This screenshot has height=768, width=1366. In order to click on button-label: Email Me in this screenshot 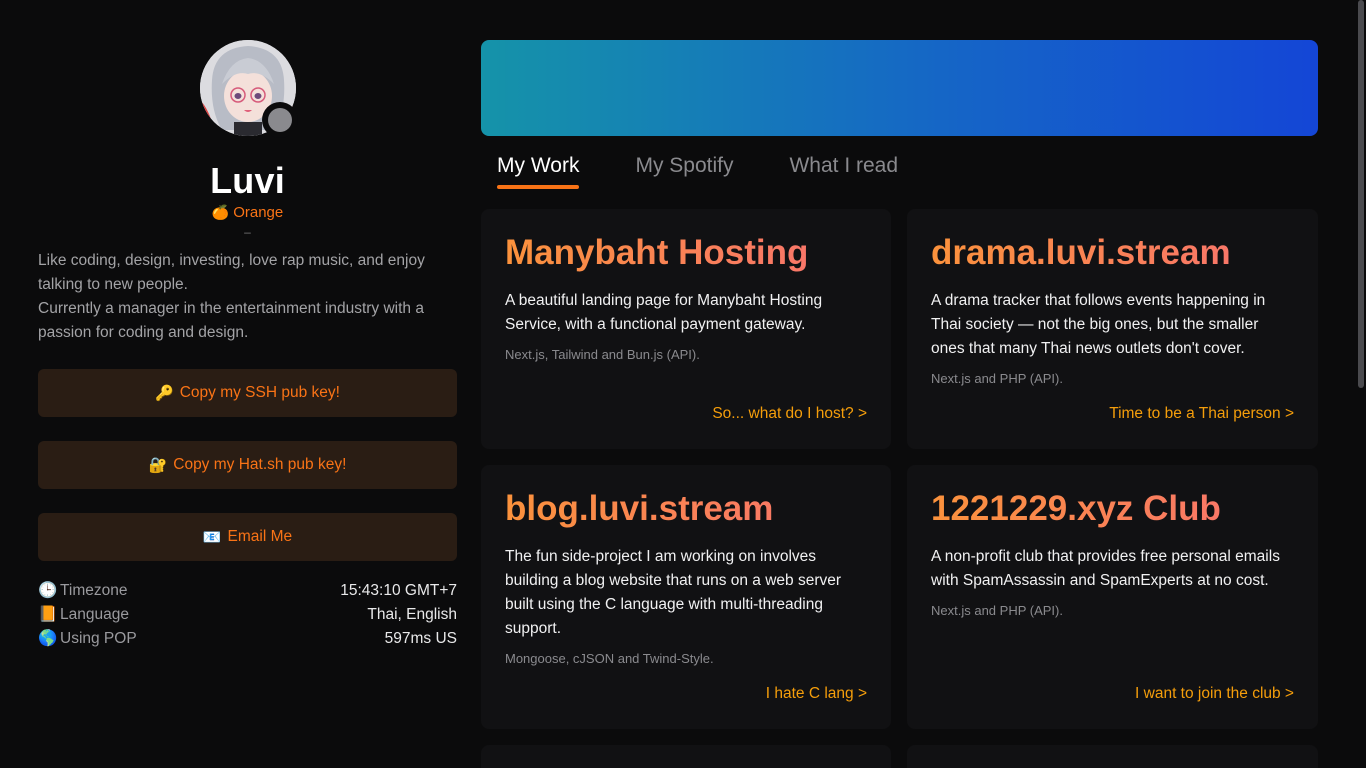, I will do `click(260, 536)`.